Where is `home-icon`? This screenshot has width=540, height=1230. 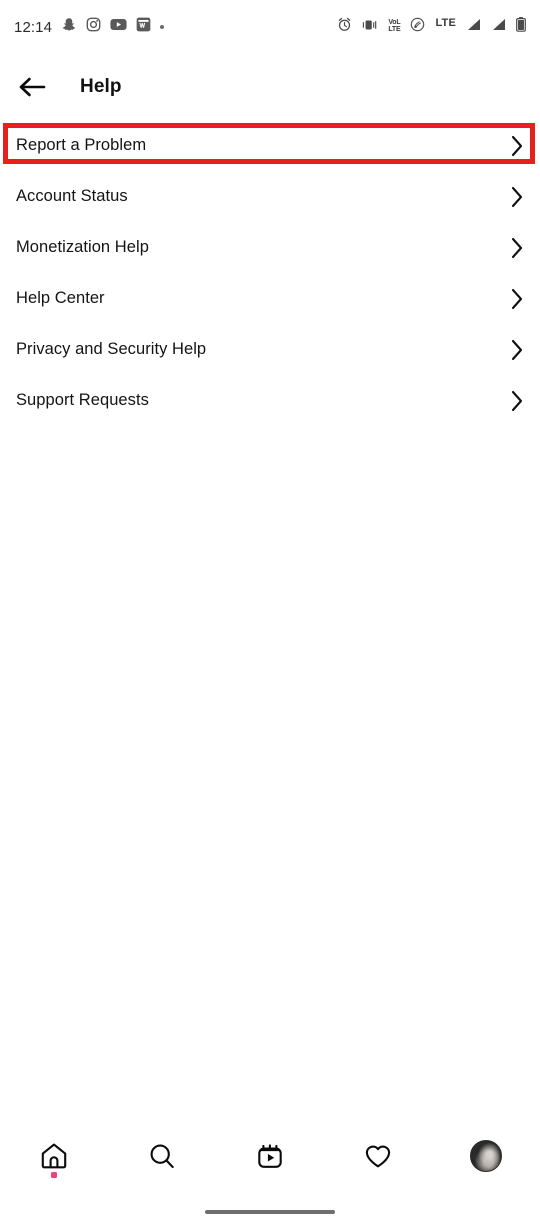
home-icon is located at coordinates (54, 1156).